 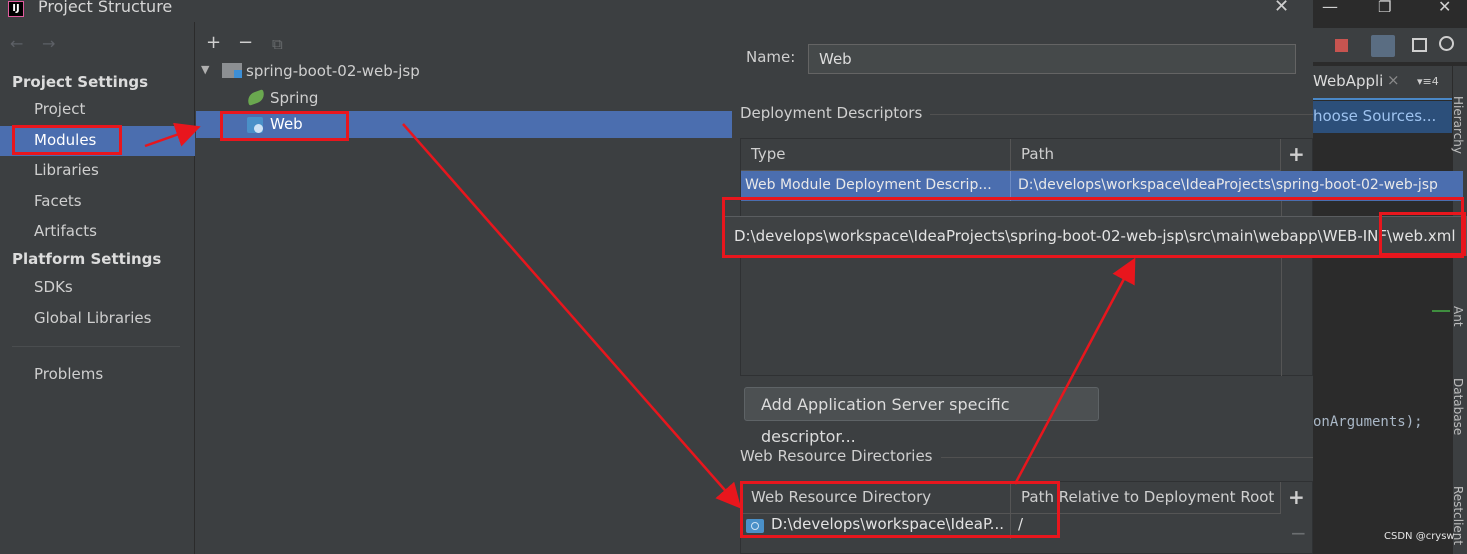 What do you see at coordinates (172, 135) in the screenshot?
I see `arrow-modules-to-web` at bounding box center [172, 135].